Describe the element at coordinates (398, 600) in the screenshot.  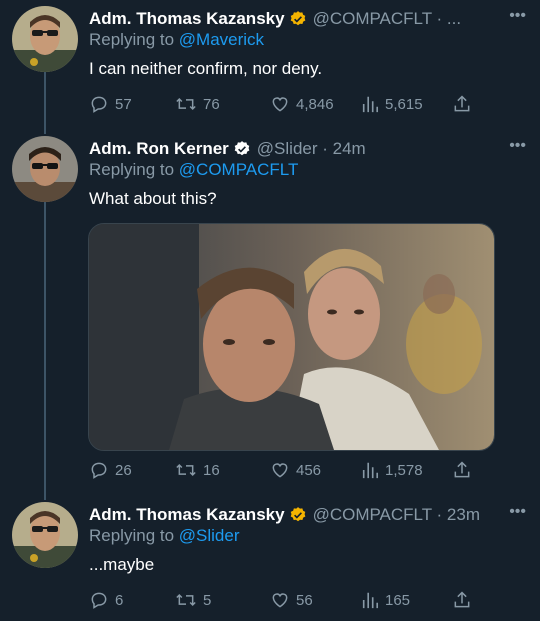
I see `views-count: 165` at that location.